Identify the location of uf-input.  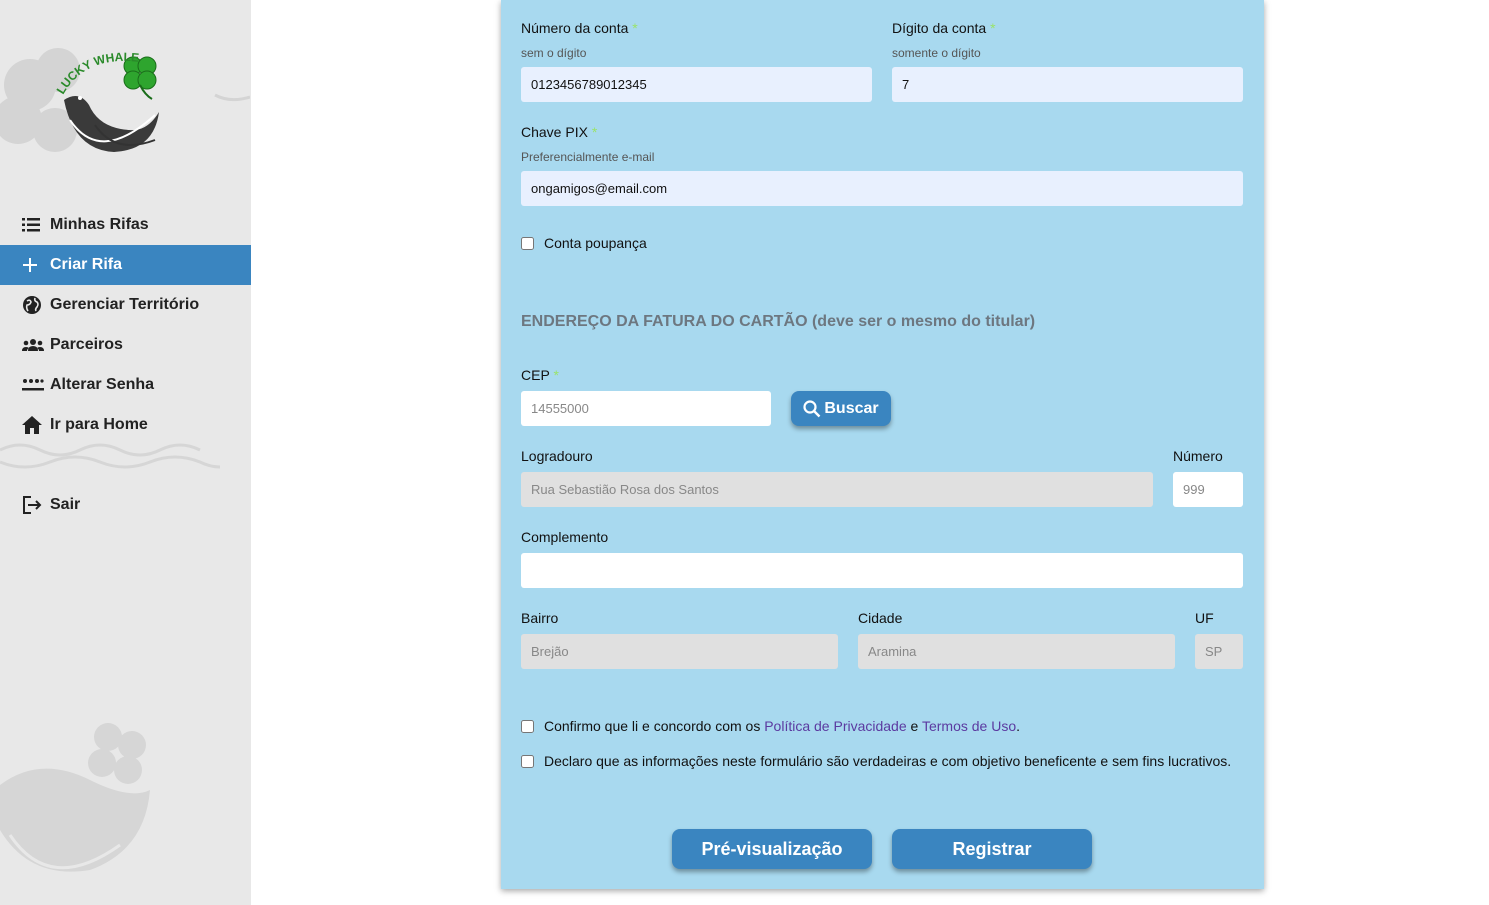
(1219, 651).